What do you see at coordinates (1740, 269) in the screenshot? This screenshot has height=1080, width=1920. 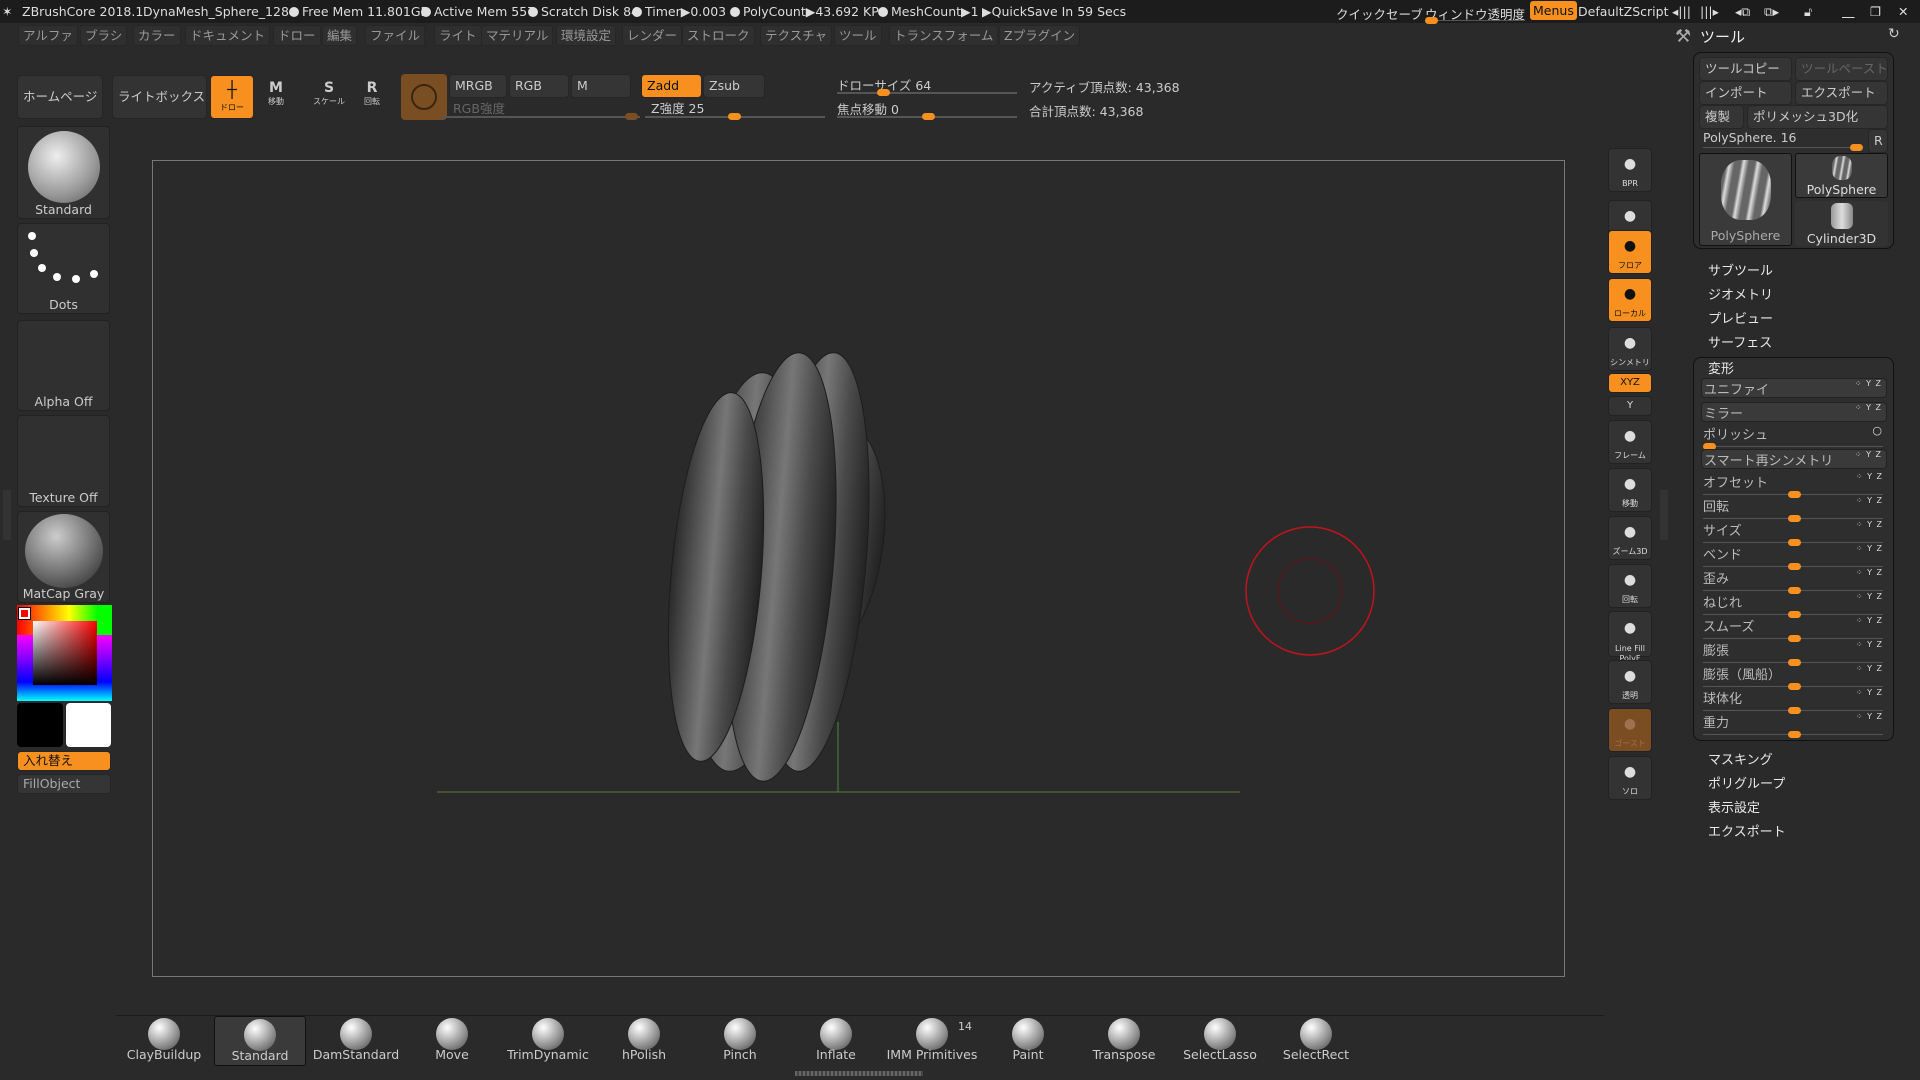 I see `section-0: サブツール` at bounding box center [1740, 269].